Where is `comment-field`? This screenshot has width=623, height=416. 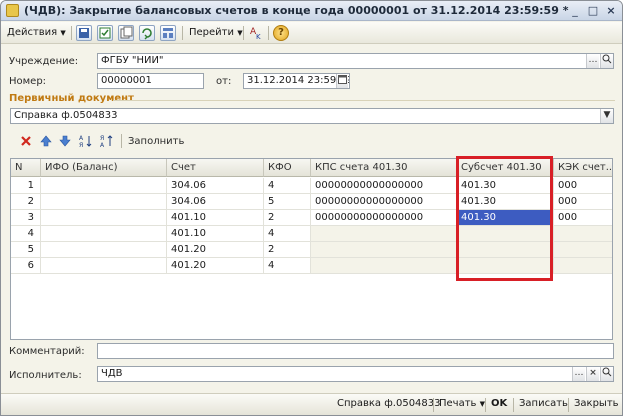
comment-field is located at coordinates (355, 351).